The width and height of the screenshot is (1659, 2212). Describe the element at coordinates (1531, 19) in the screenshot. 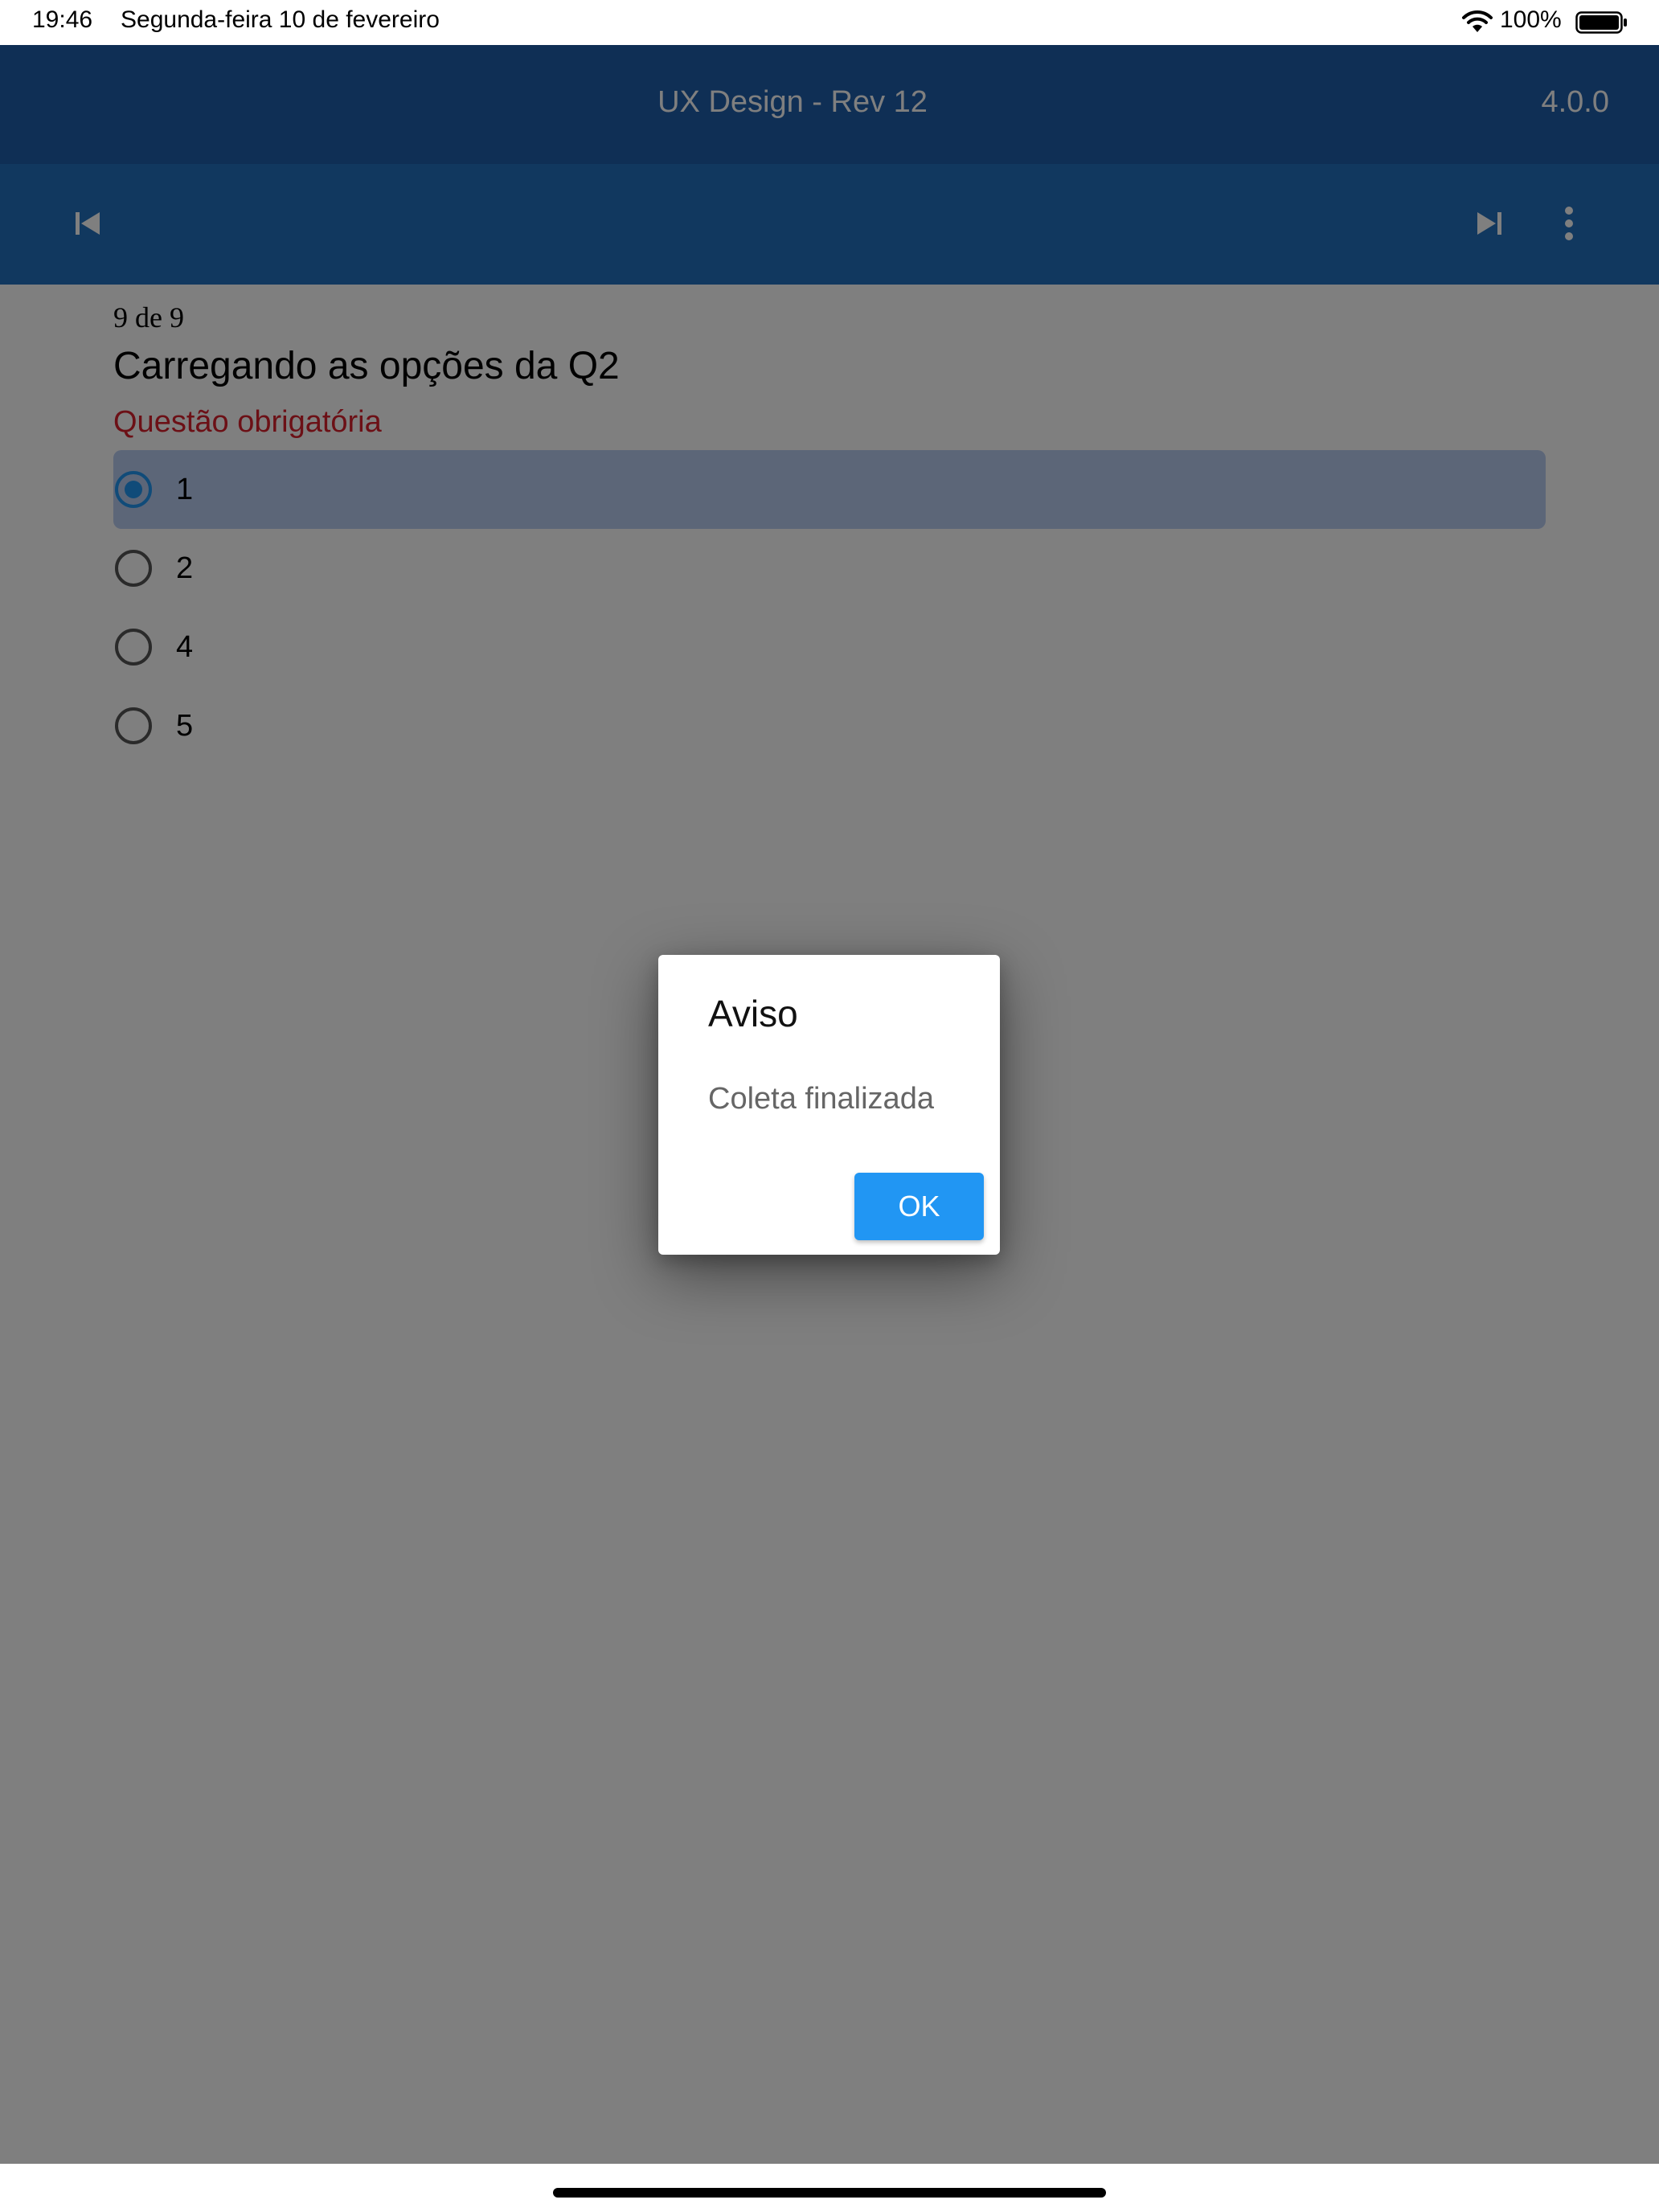

I see `battery-percentage: 100%` at that location.